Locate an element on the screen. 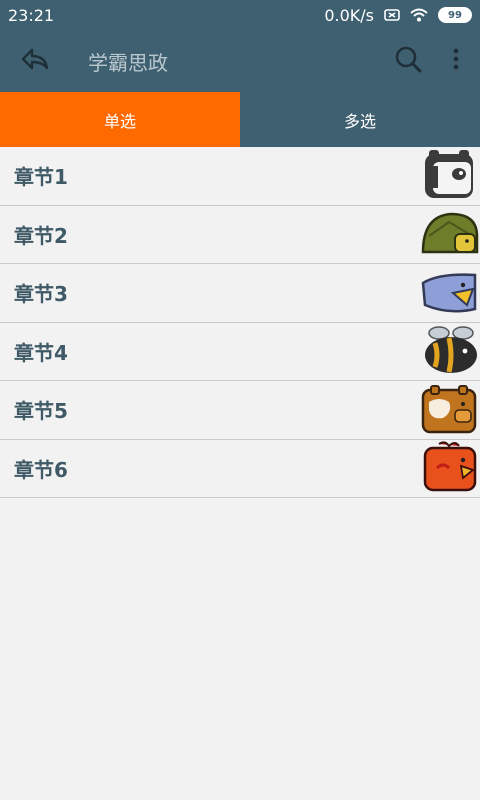 This screenshot has width=480, height=800. chicken-icon is located at coordinates (449, 468).